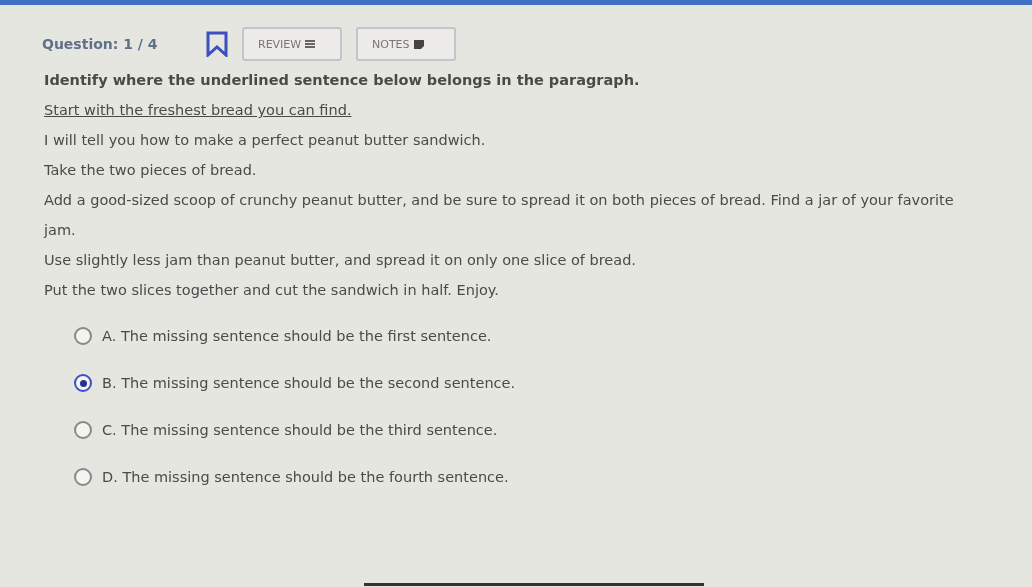 The image size is (1032, 587). I want to click on review-button: REVIEW, so click(292, 44).